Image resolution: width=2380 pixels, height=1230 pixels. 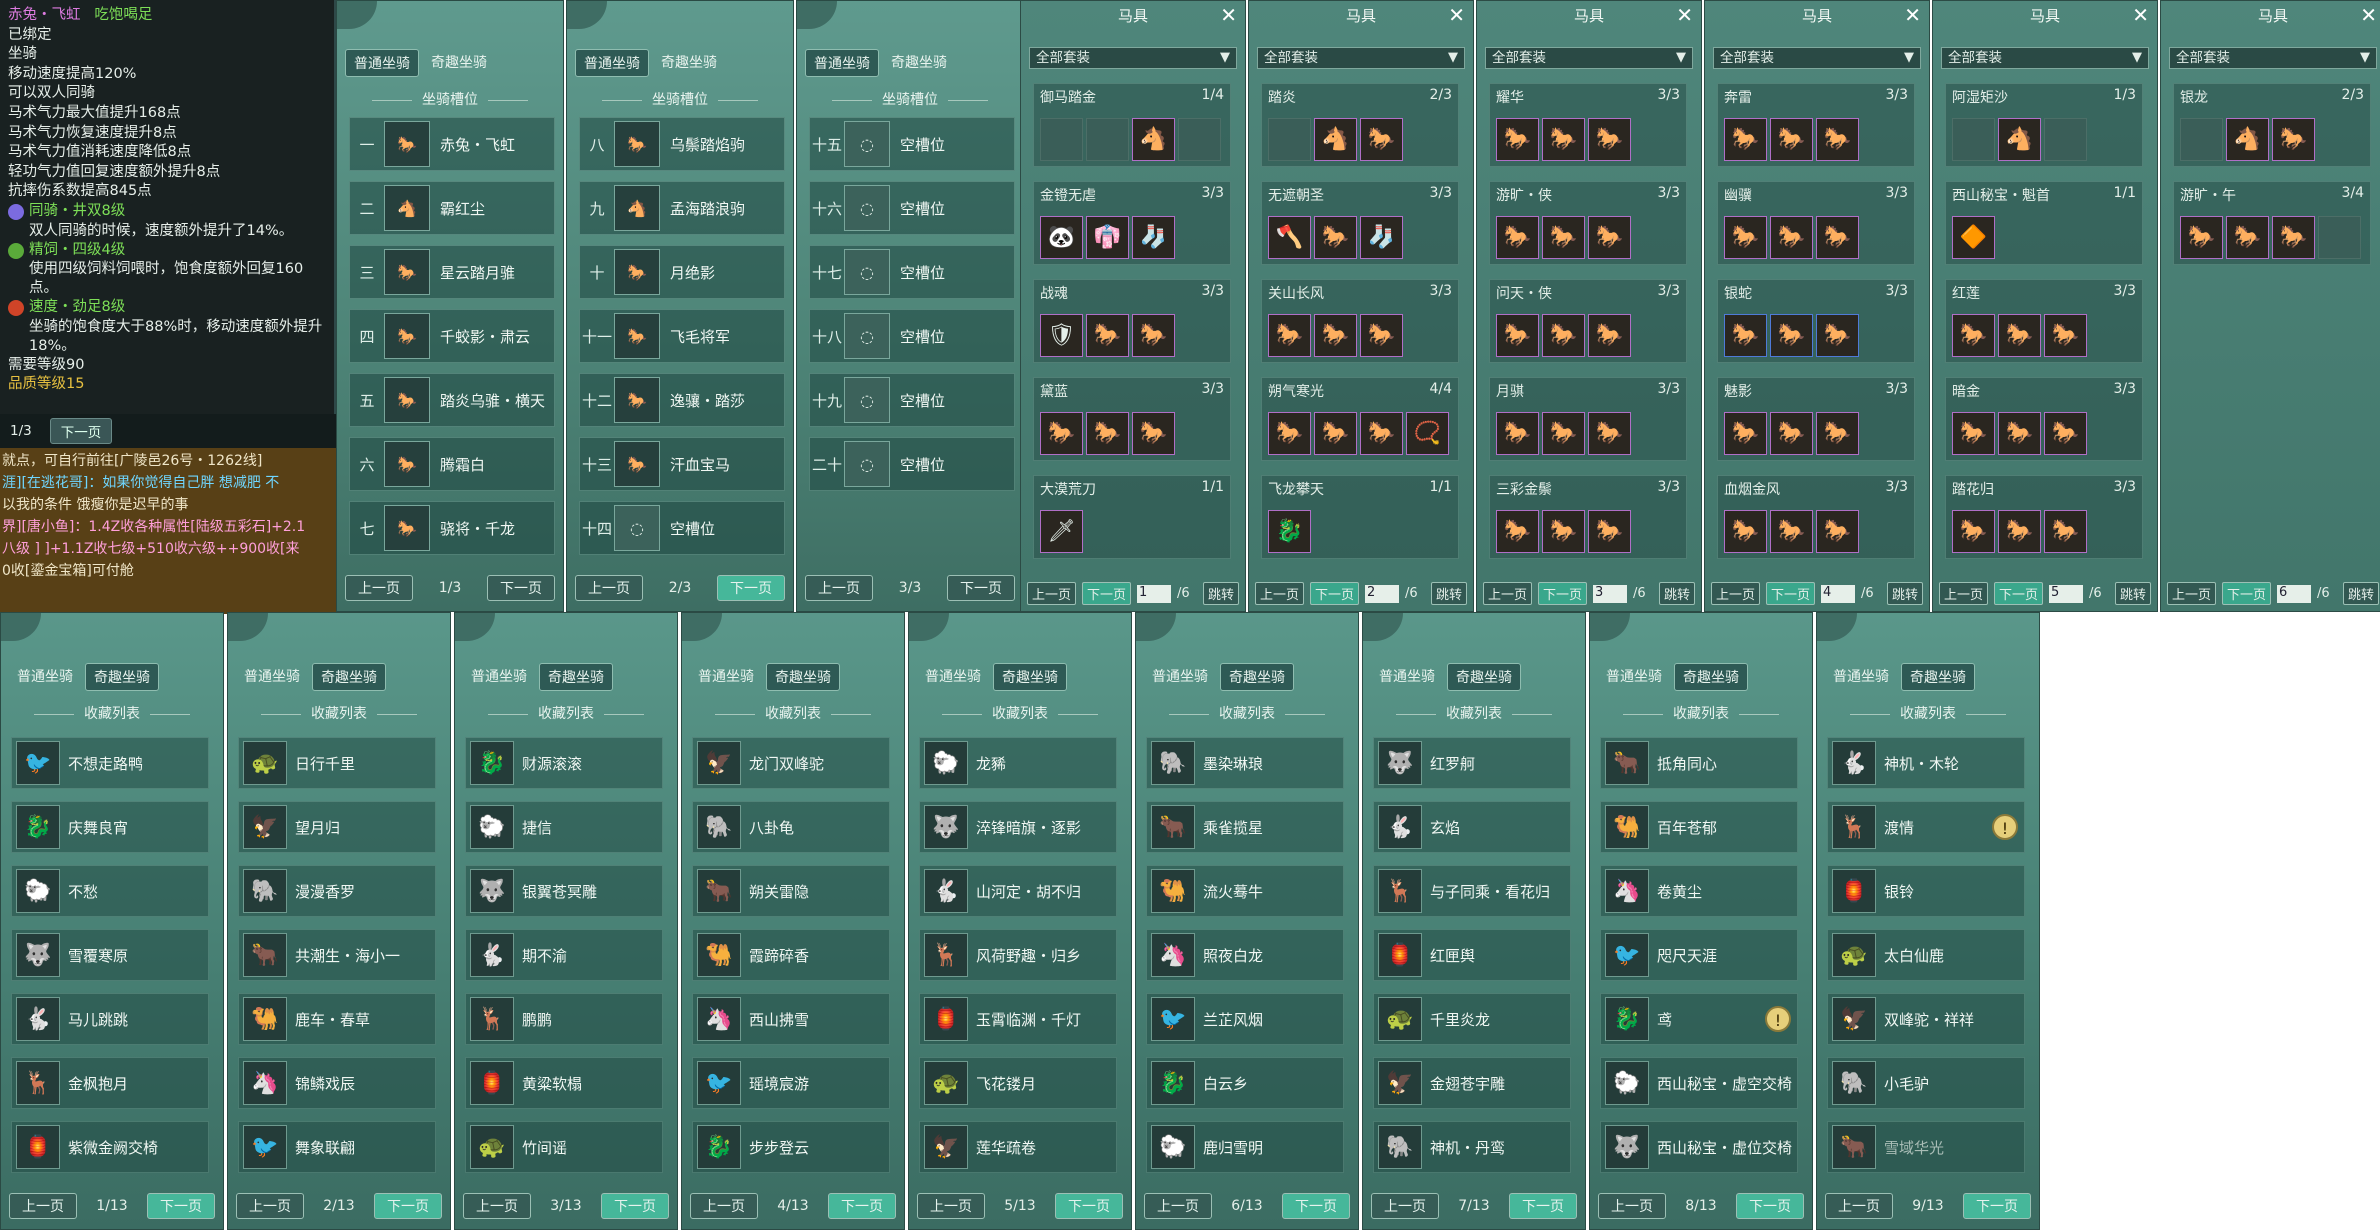 What do you see at coordinates (564, 1147) in the screenshot?
I see `collection-item: 🐢 竹间谣` at bounding box center [564, 1147].